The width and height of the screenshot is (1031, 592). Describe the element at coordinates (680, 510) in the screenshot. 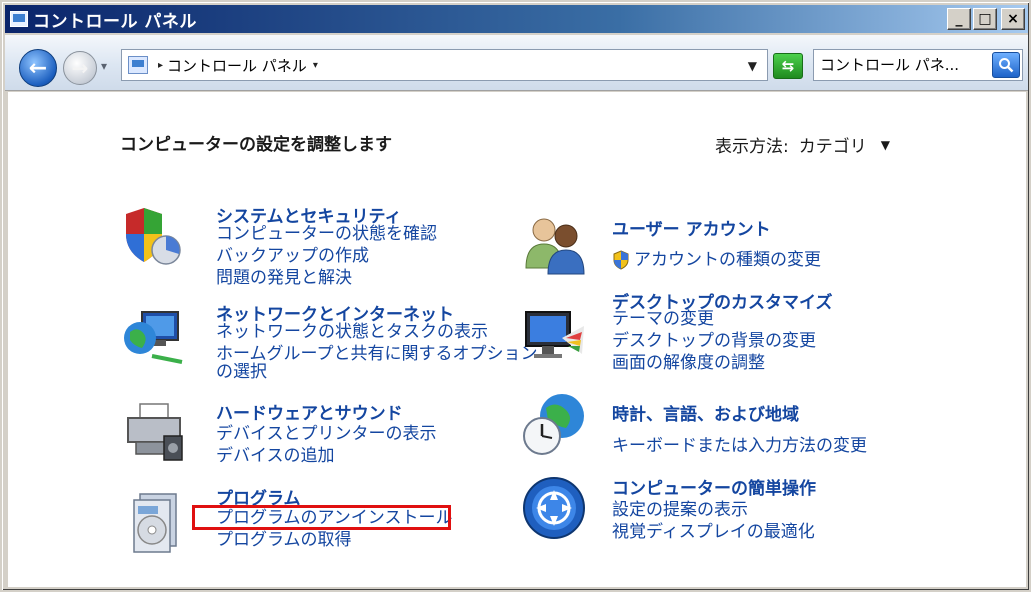

I see `link-let-windows-suggest-settings: 設定の提案の表示` at that location.